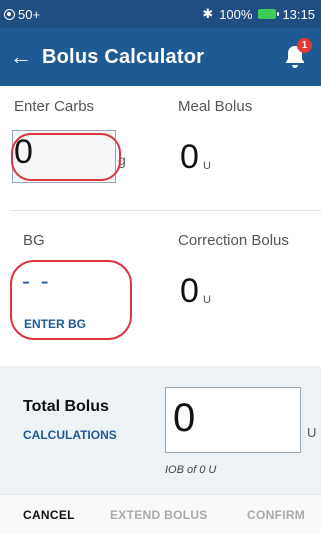 The width and height of the screenshot is (321, 534). Describe the element at coordinates (269, 14) in the screenshot. I see `battery-icon` at that location.